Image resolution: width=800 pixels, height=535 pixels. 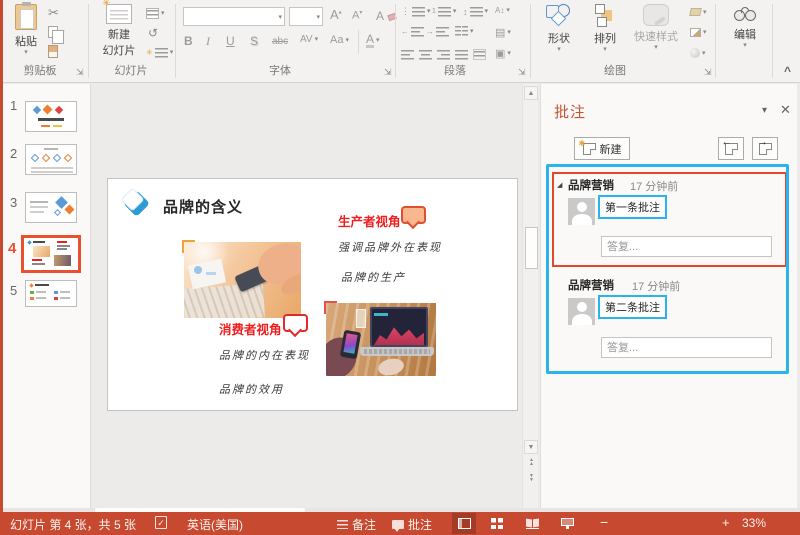 I want to click on decrease-font-size-button: A▾, so click(x=357, y=15).